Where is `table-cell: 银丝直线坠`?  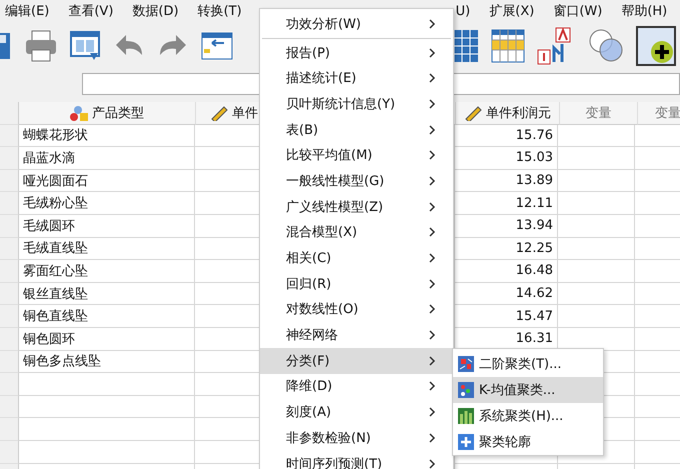
table-cell: 银丝直线坠 is located at coordinates (107, 294).